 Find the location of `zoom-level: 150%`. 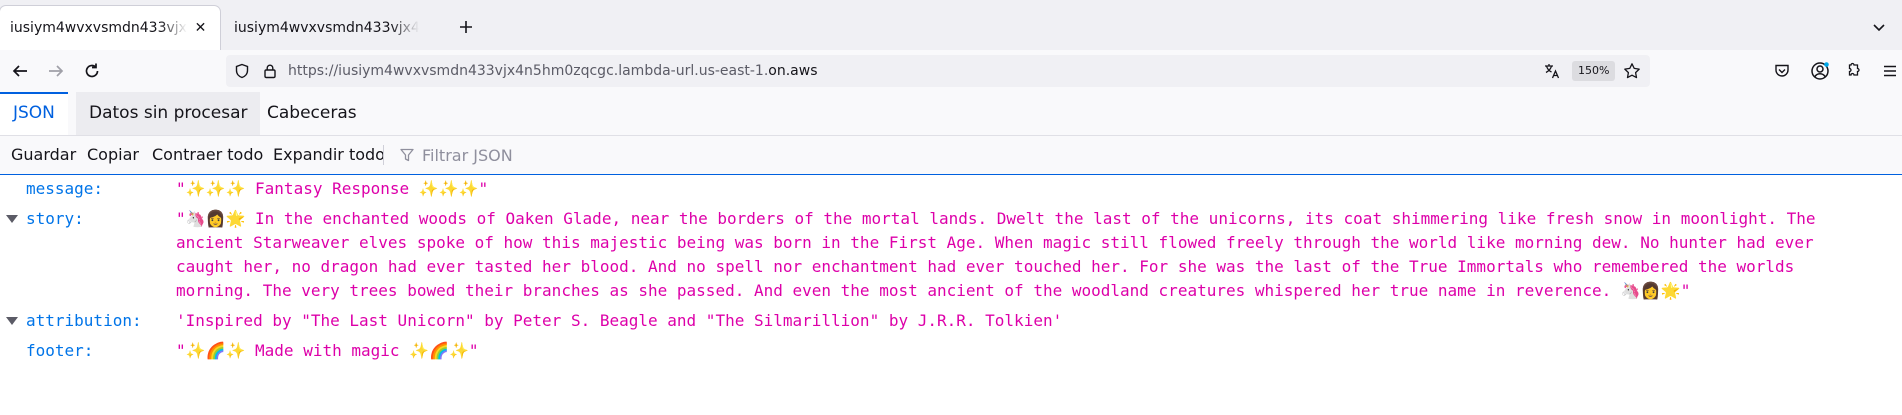

zoom-level: 150% is located at coordinates (1594, 71).